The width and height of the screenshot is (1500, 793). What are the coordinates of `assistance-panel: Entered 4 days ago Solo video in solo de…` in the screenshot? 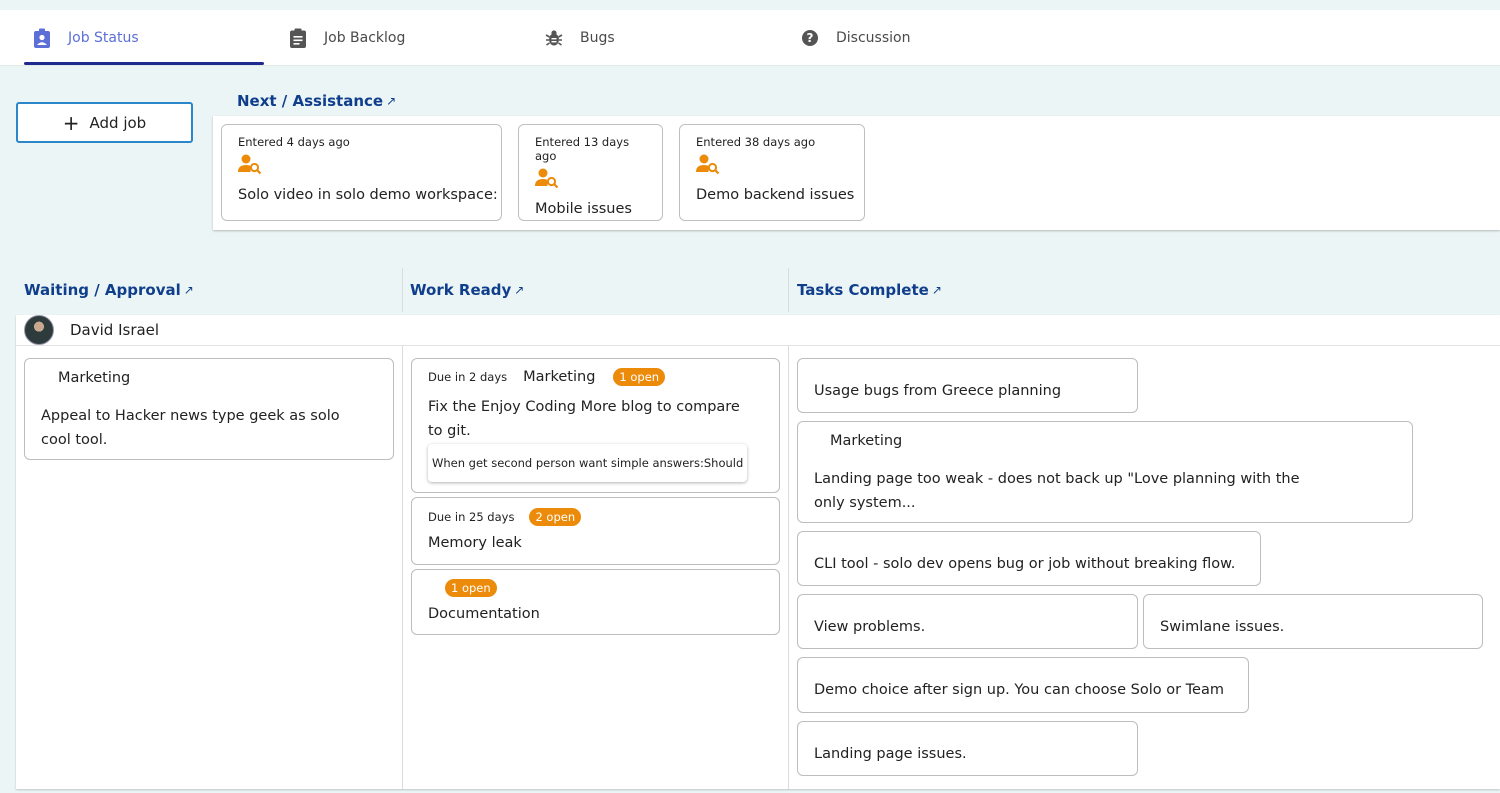 It's located at (856, 173).